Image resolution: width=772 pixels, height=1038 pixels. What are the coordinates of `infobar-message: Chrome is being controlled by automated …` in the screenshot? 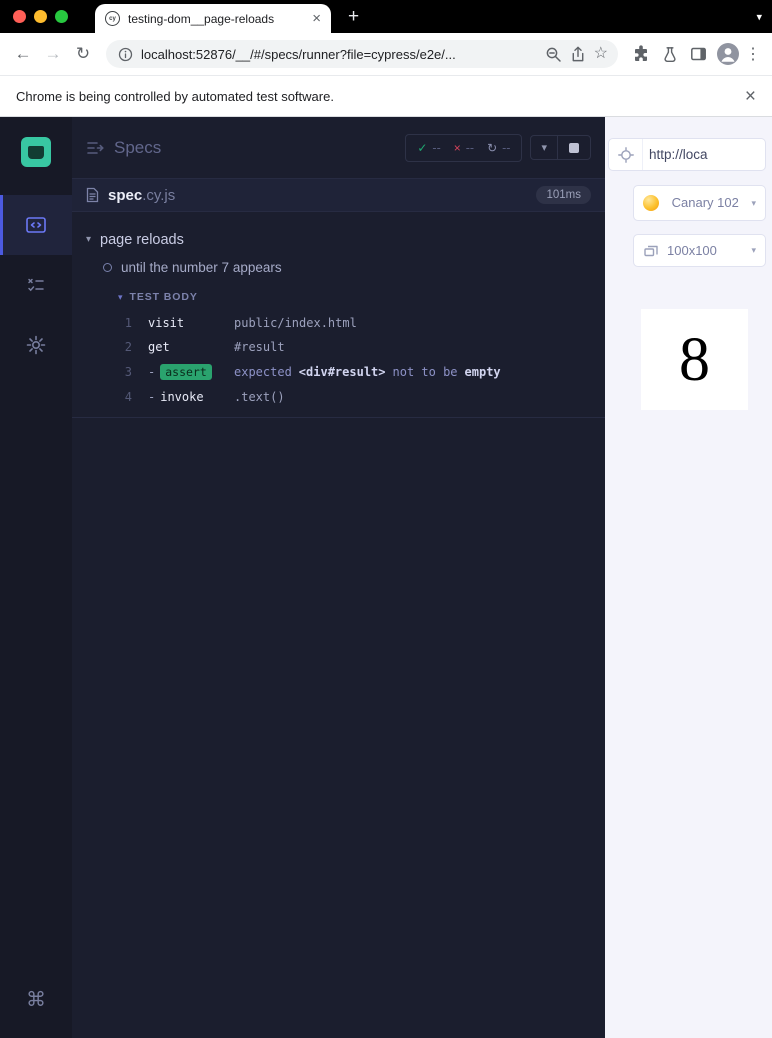 It's located at (175, 96).